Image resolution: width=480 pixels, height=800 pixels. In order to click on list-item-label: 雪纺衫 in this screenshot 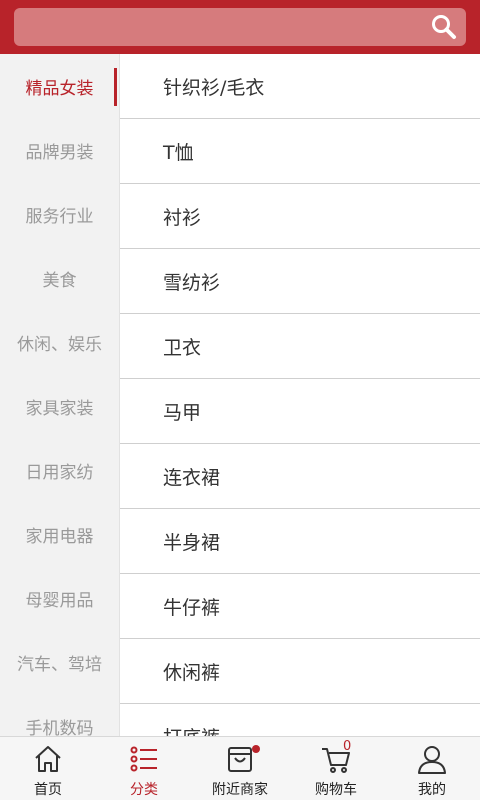, I will do `click(192, 282)`.